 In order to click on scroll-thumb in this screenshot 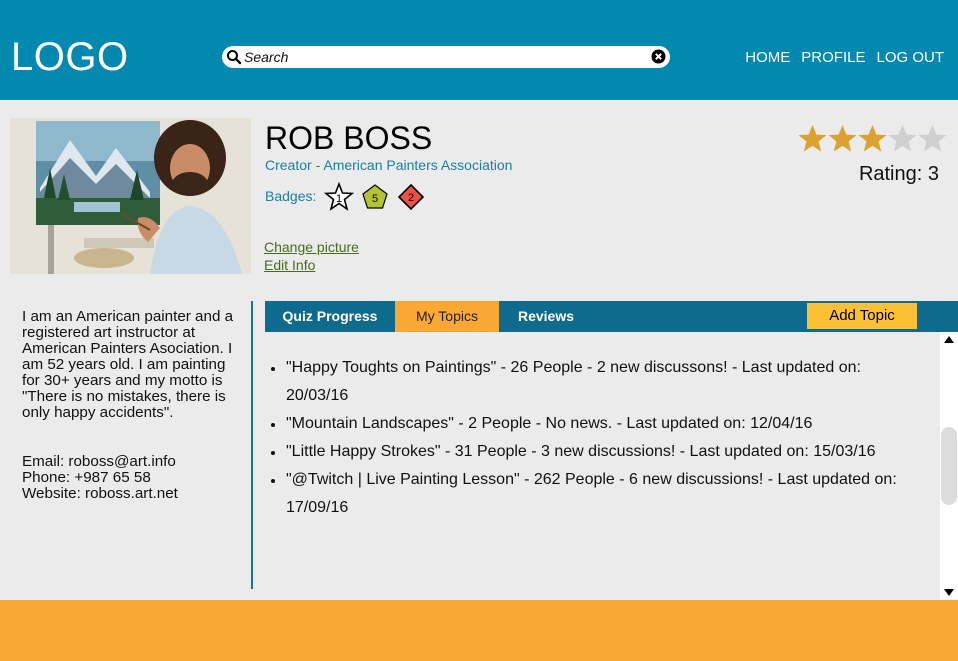, I will do `click(949, 466)`.